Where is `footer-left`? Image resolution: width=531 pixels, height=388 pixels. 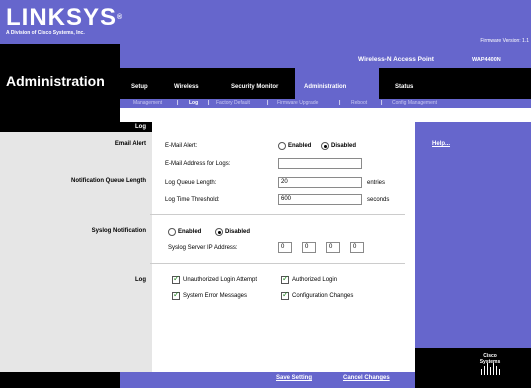 footer-left is located at coordinates (60, 380).